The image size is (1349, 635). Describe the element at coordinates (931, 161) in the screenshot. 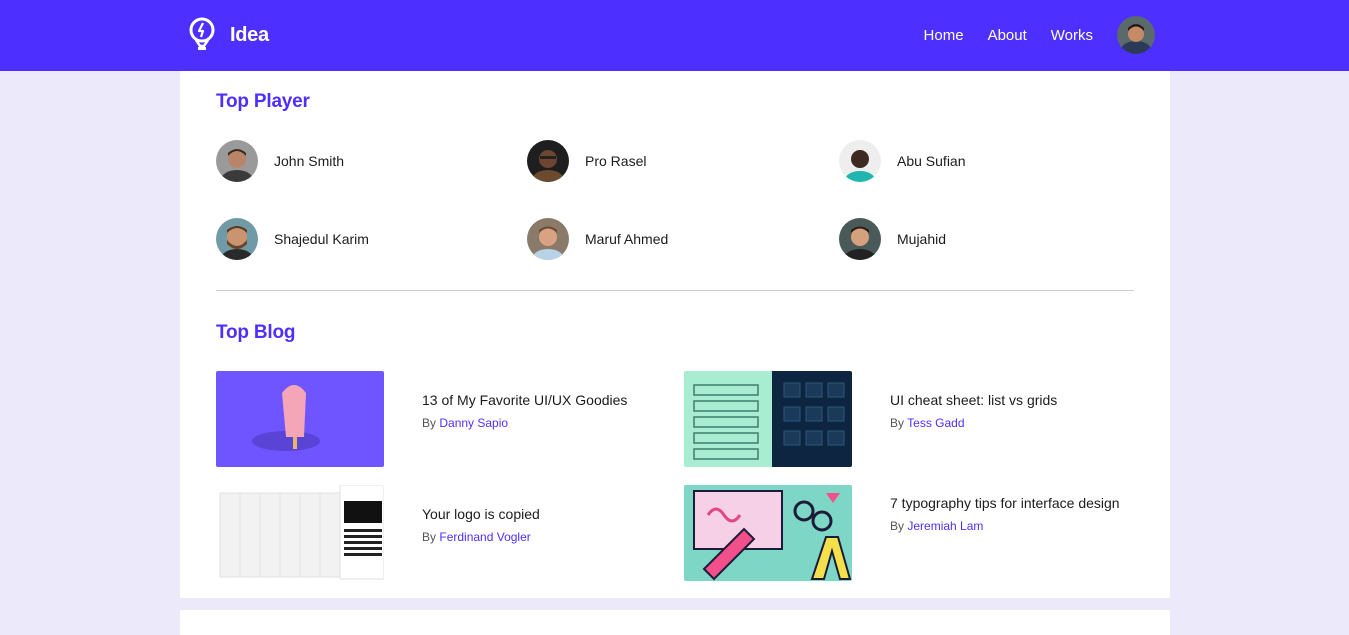

I see `player-name: Abu Sufian` at that location.